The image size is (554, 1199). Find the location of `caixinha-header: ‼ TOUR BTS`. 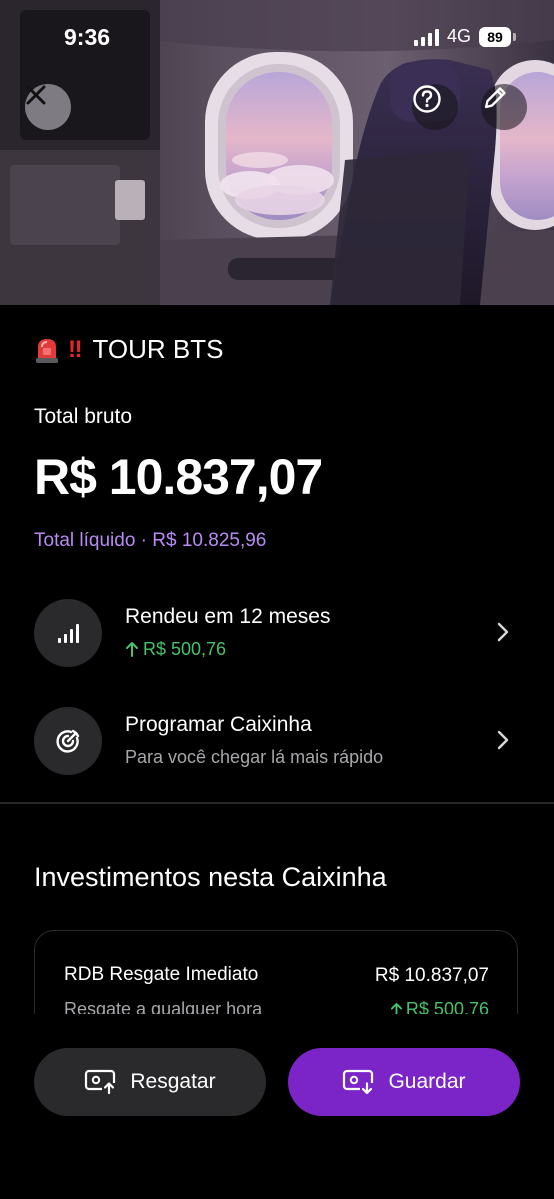

caixinha-header: ‼ TOUR BTS is located at coordinates (128, 349).